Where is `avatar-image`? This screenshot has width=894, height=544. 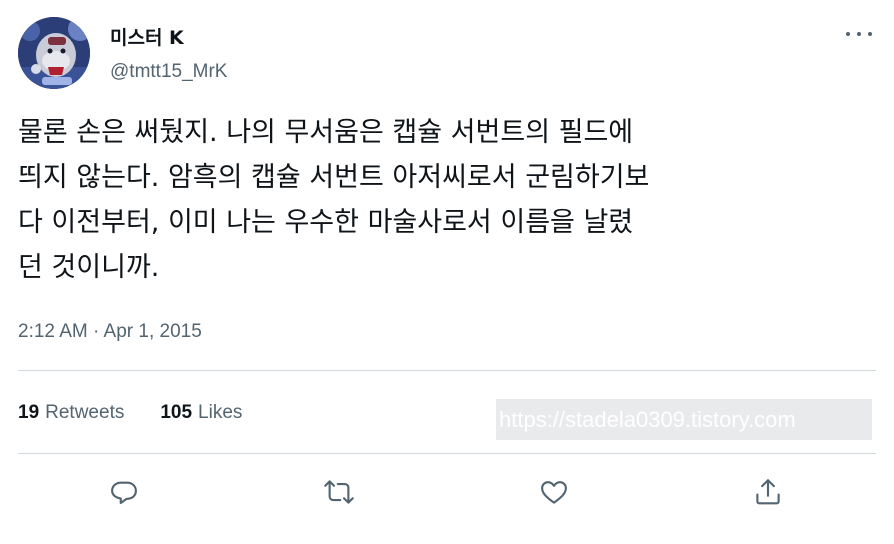
avatar-image is located at coordinates (54, 53).